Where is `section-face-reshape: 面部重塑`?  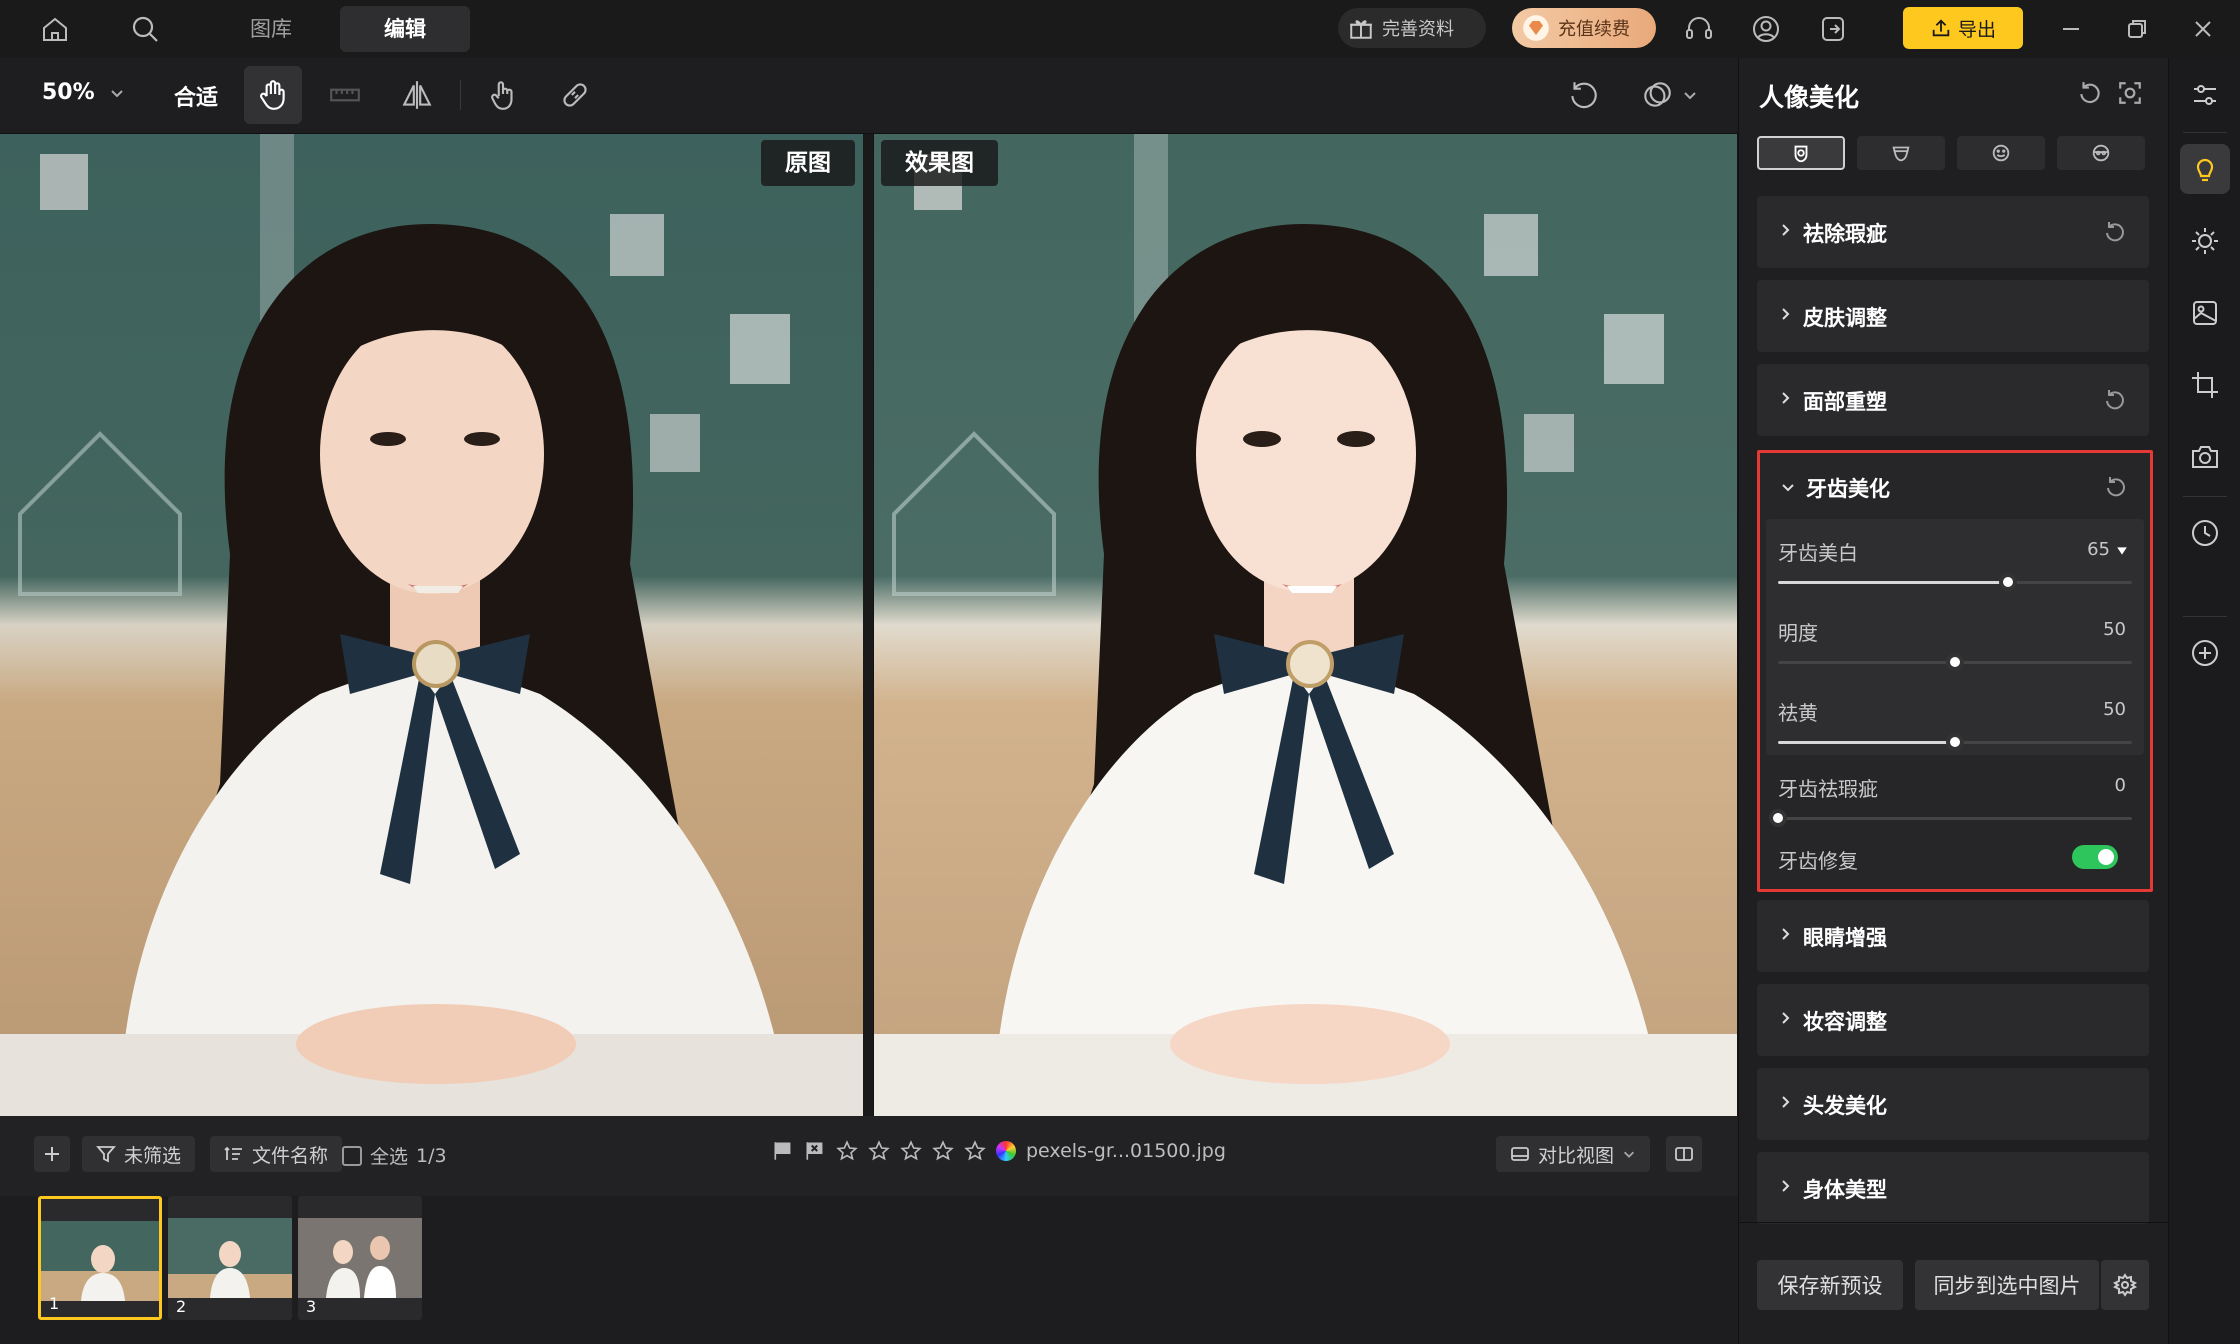 section-face-reshape: 面部重塑 is located at coordinates (1953, 400).